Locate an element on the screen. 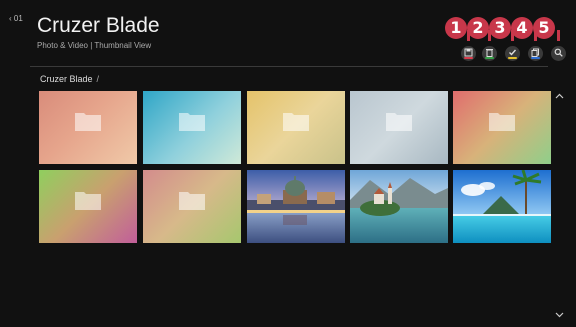  scroll-up-button is located at coordinates (559, 96).